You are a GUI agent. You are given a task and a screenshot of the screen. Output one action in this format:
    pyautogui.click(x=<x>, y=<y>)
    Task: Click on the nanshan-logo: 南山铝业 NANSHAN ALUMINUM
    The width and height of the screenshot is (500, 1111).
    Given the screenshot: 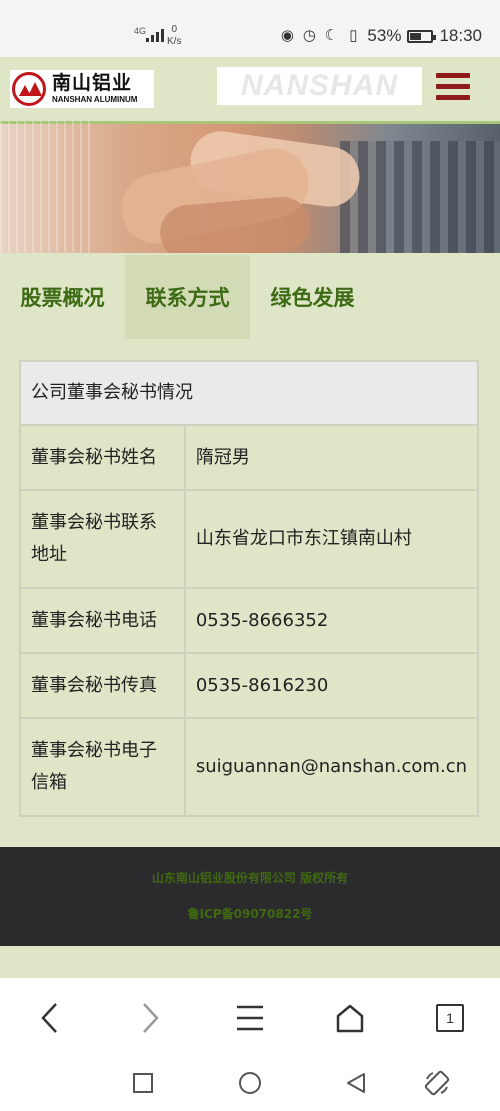 What is the action you would take?
    pyautogui.click(x=82, y=89)
    